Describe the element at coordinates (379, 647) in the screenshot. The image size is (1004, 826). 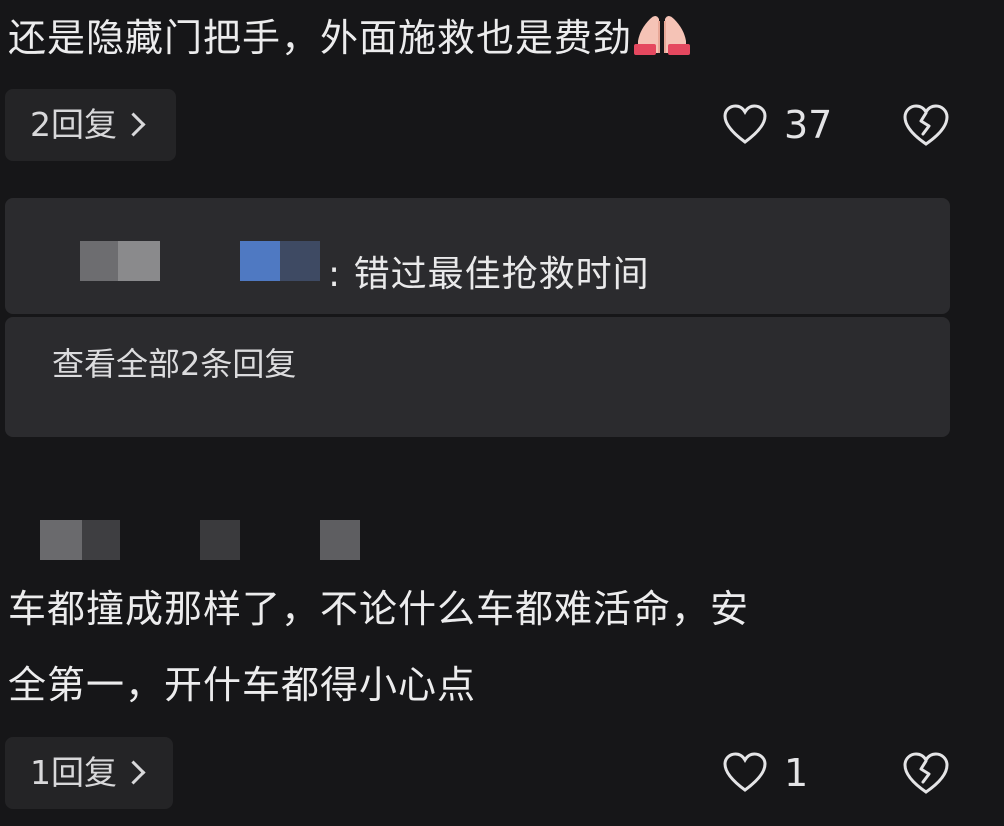
I see `comment-2-text: 车都撞成那样了，不论什么车都难活命，安 全第一，开什车都得小心点` at that location.